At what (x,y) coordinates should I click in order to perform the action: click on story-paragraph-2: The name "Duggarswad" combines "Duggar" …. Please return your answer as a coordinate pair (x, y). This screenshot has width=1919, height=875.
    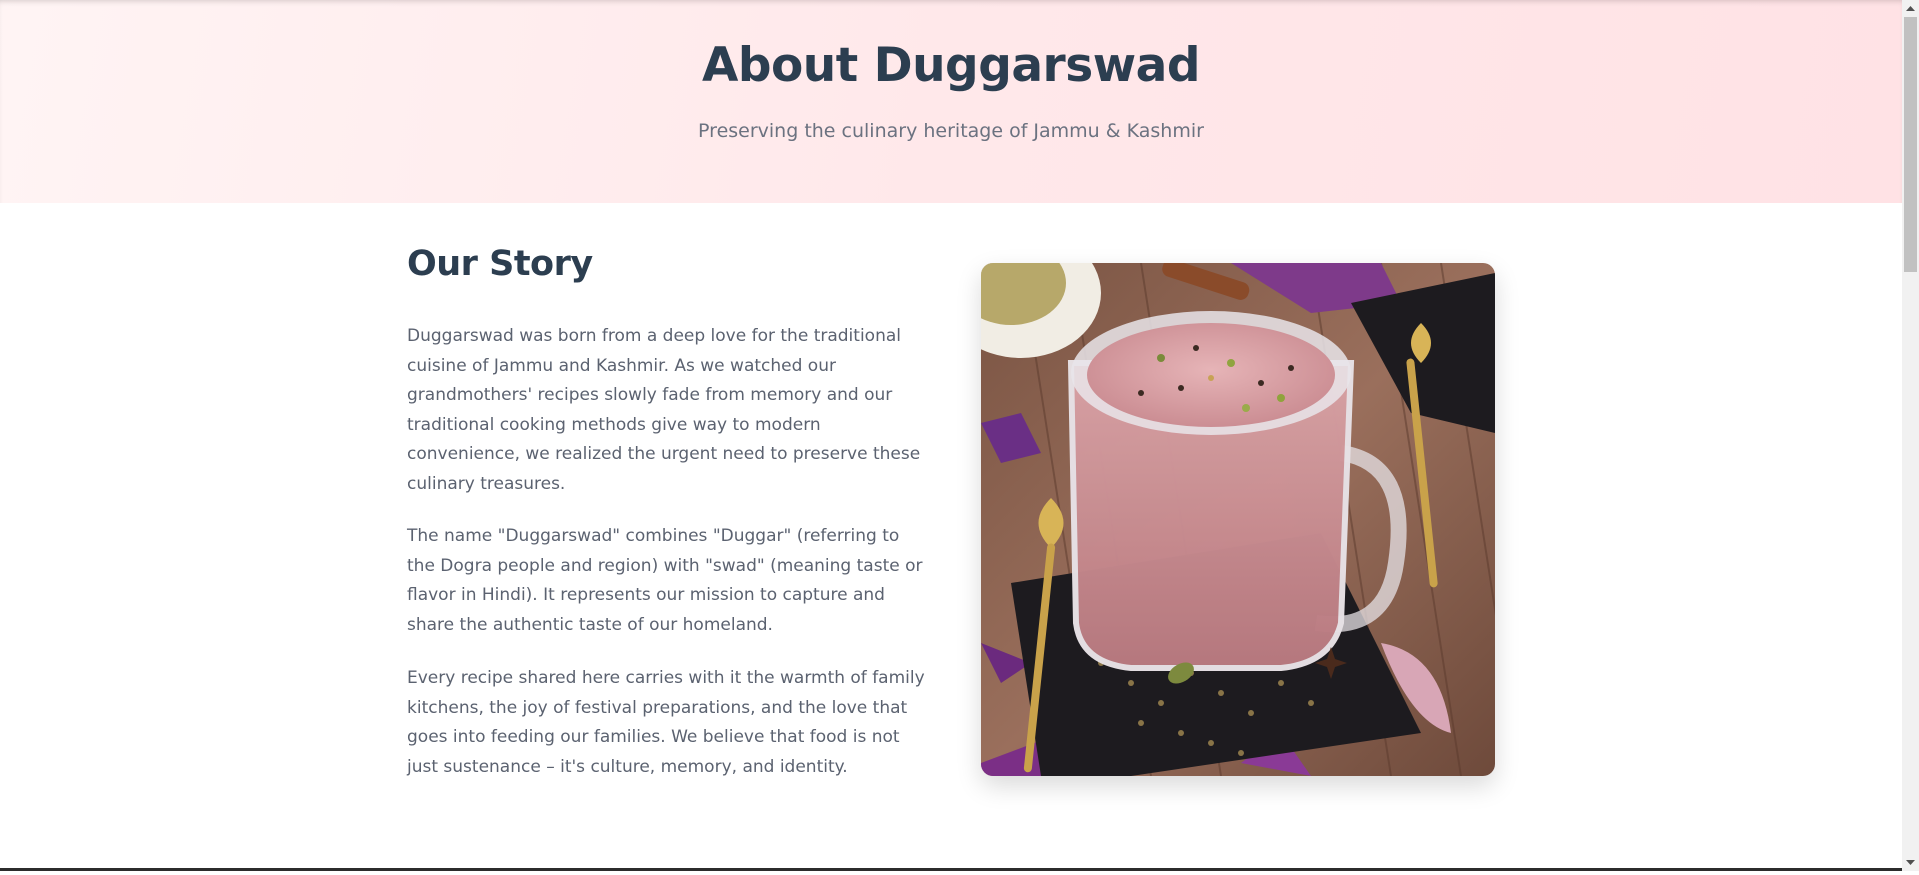
    Looking at the image, I should click on (665, 580).